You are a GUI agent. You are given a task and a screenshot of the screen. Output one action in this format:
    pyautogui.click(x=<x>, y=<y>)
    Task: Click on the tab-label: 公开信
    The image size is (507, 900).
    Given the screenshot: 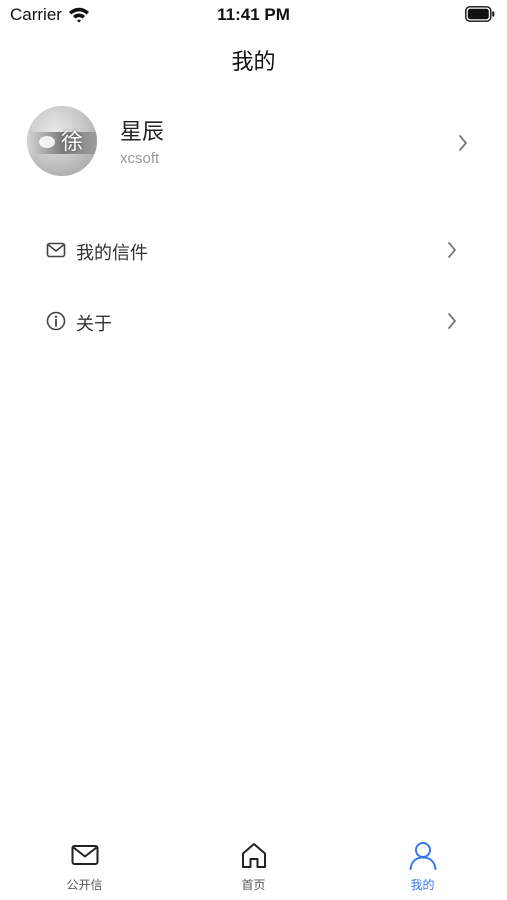 What is the action you would take?
    pyautogui.click(x=84, y=885)
    